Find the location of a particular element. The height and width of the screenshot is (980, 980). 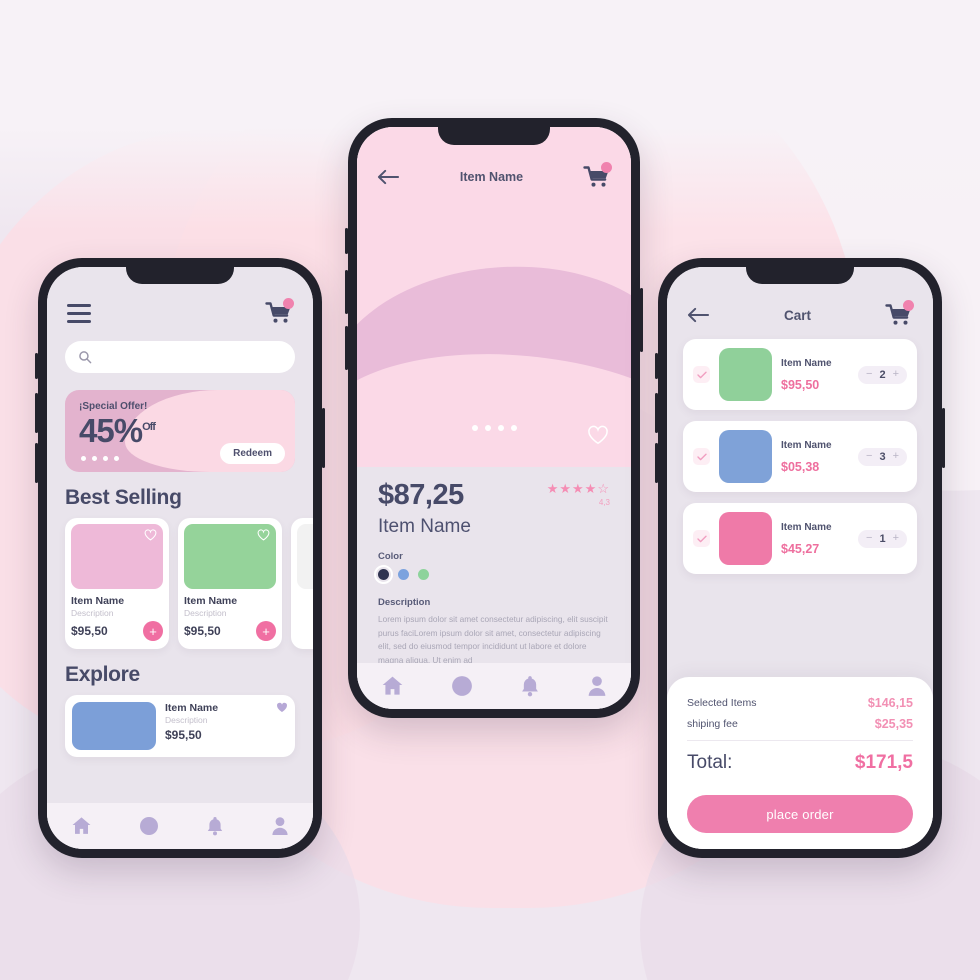

redeem-button: Redeem is located at coordinates (252, 453).